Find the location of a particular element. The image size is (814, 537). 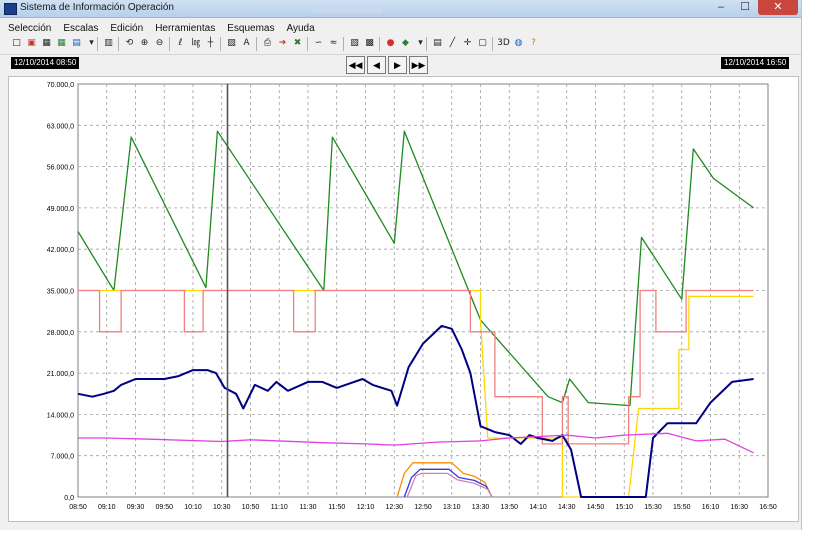

x-tick-label: 13:50 is located at coordinates (509, 507).